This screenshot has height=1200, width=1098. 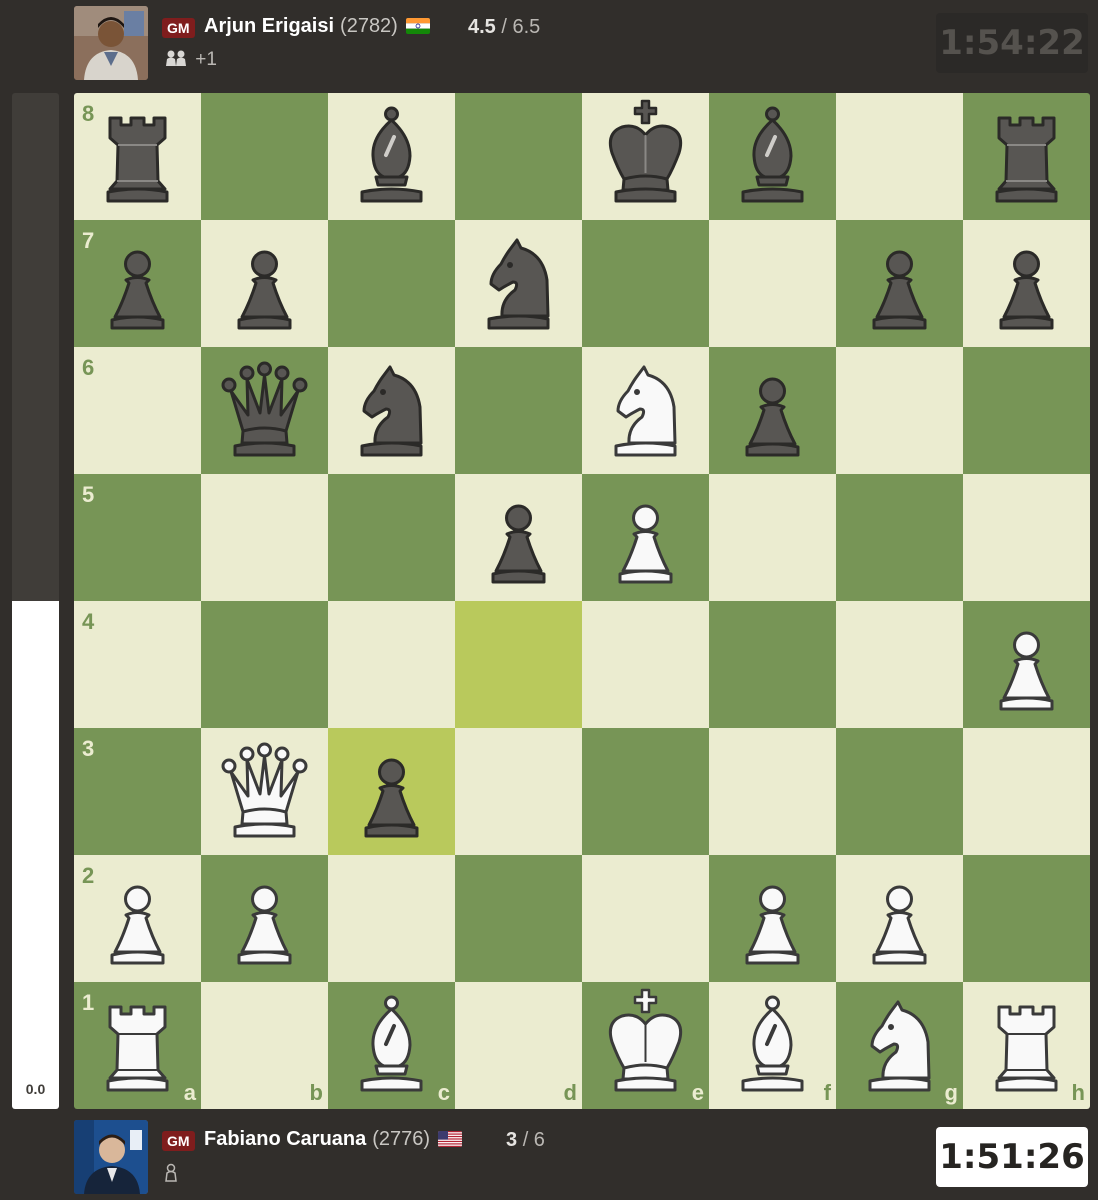 What do you see at coordinates (1026, 791) in the screenshot?
I see `square-h3` at bounding box center [1026, 791].